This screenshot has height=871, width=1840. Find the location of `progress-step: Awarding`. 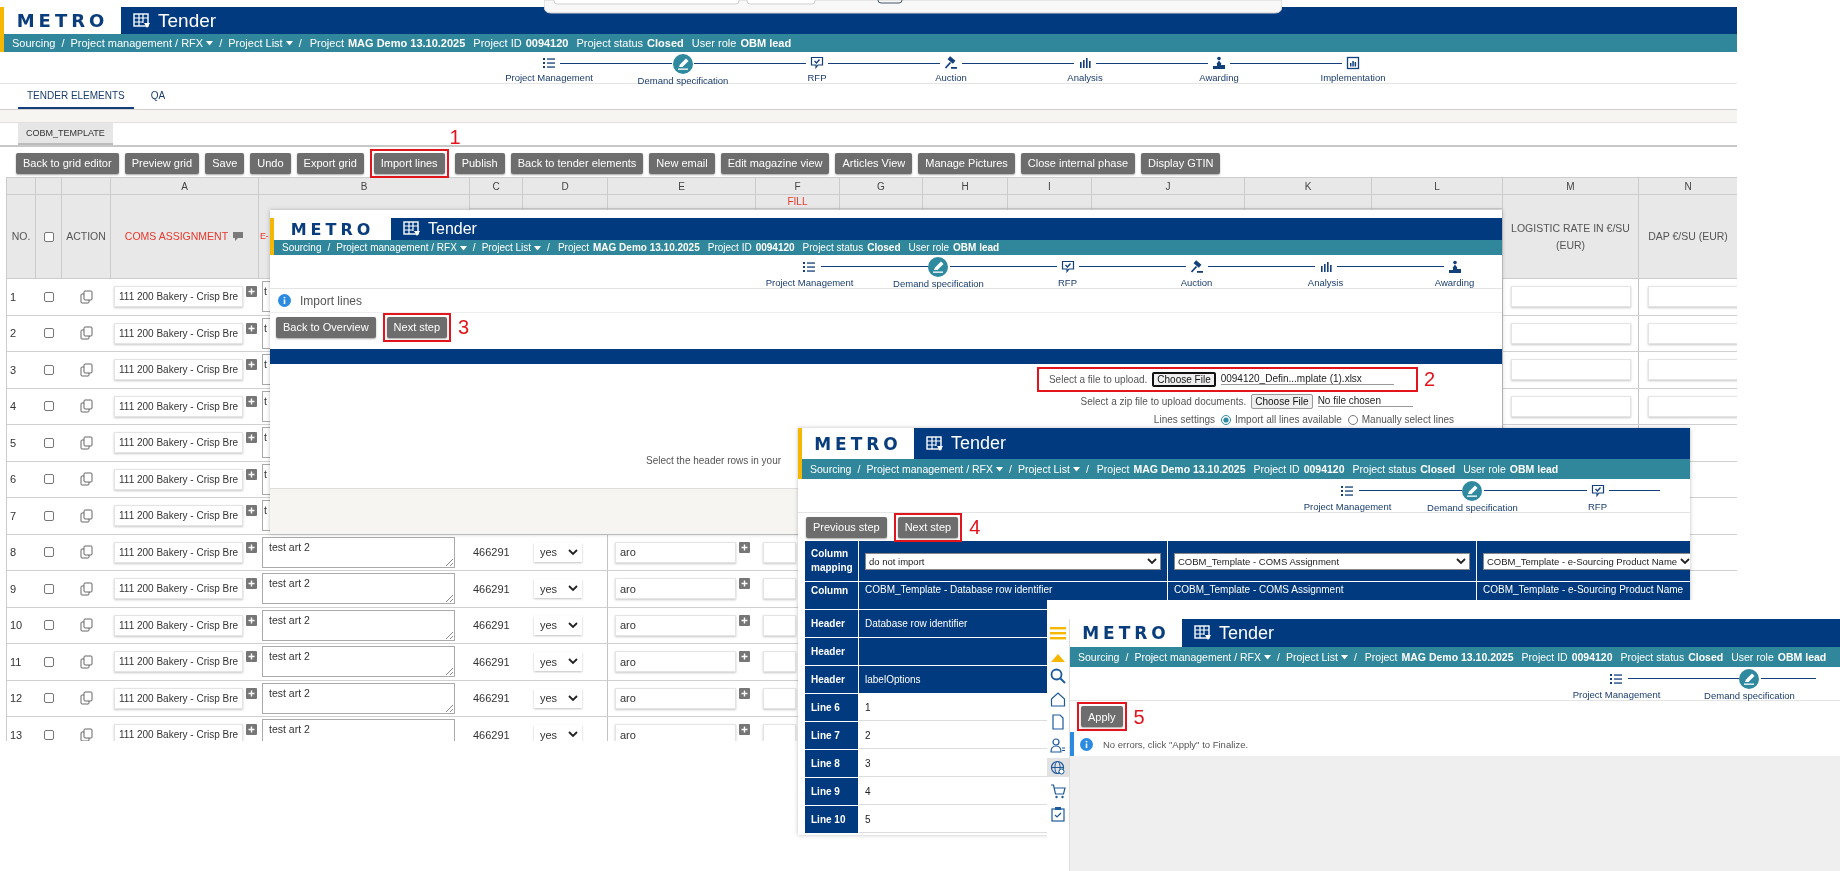

progress-step: Awarding is located at coordinates (1219, 68).